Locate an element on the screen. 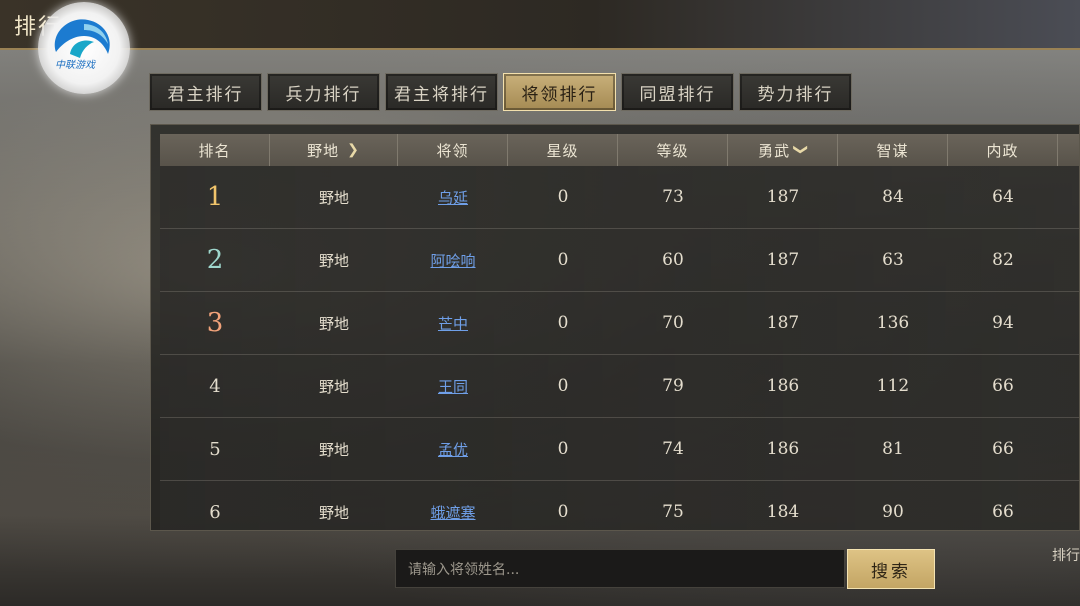  table-row: 1 野地 乌延 0 73 187 84 64 is located at coordinates (619, 197).